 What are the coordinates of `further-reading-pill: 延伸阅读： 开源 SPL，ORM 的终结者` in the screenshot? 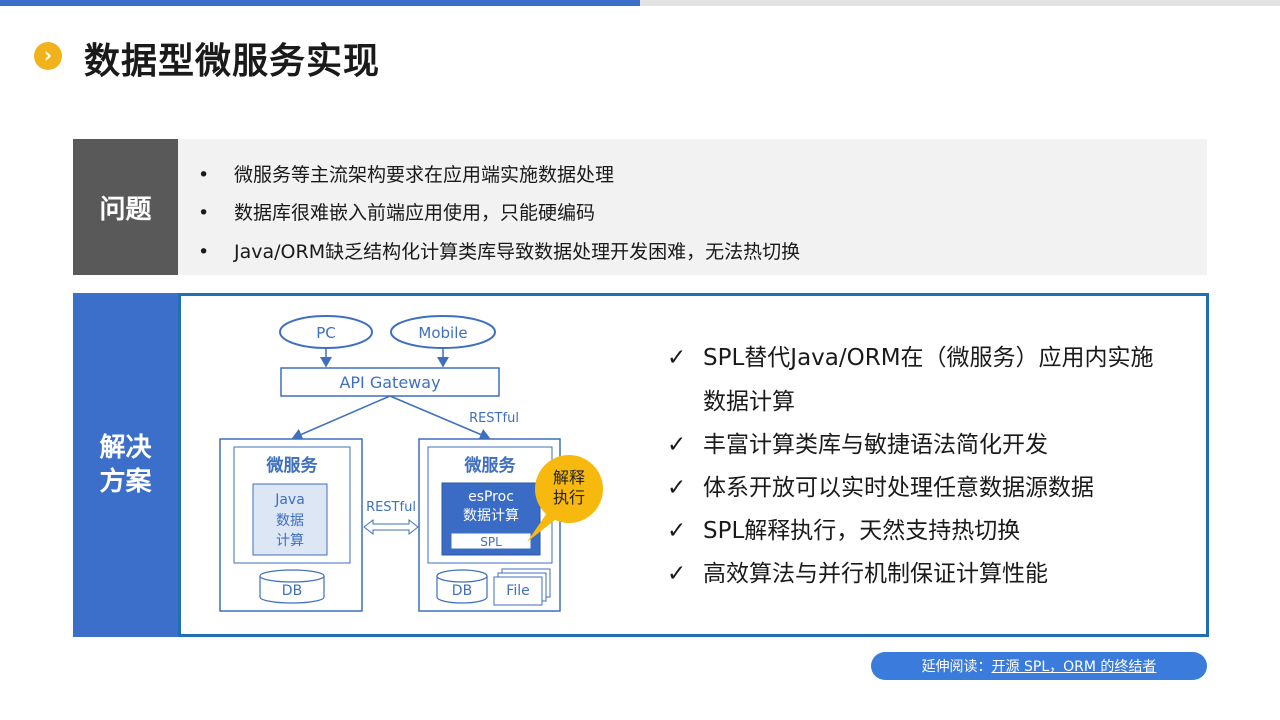 It's located at (1039, 666).